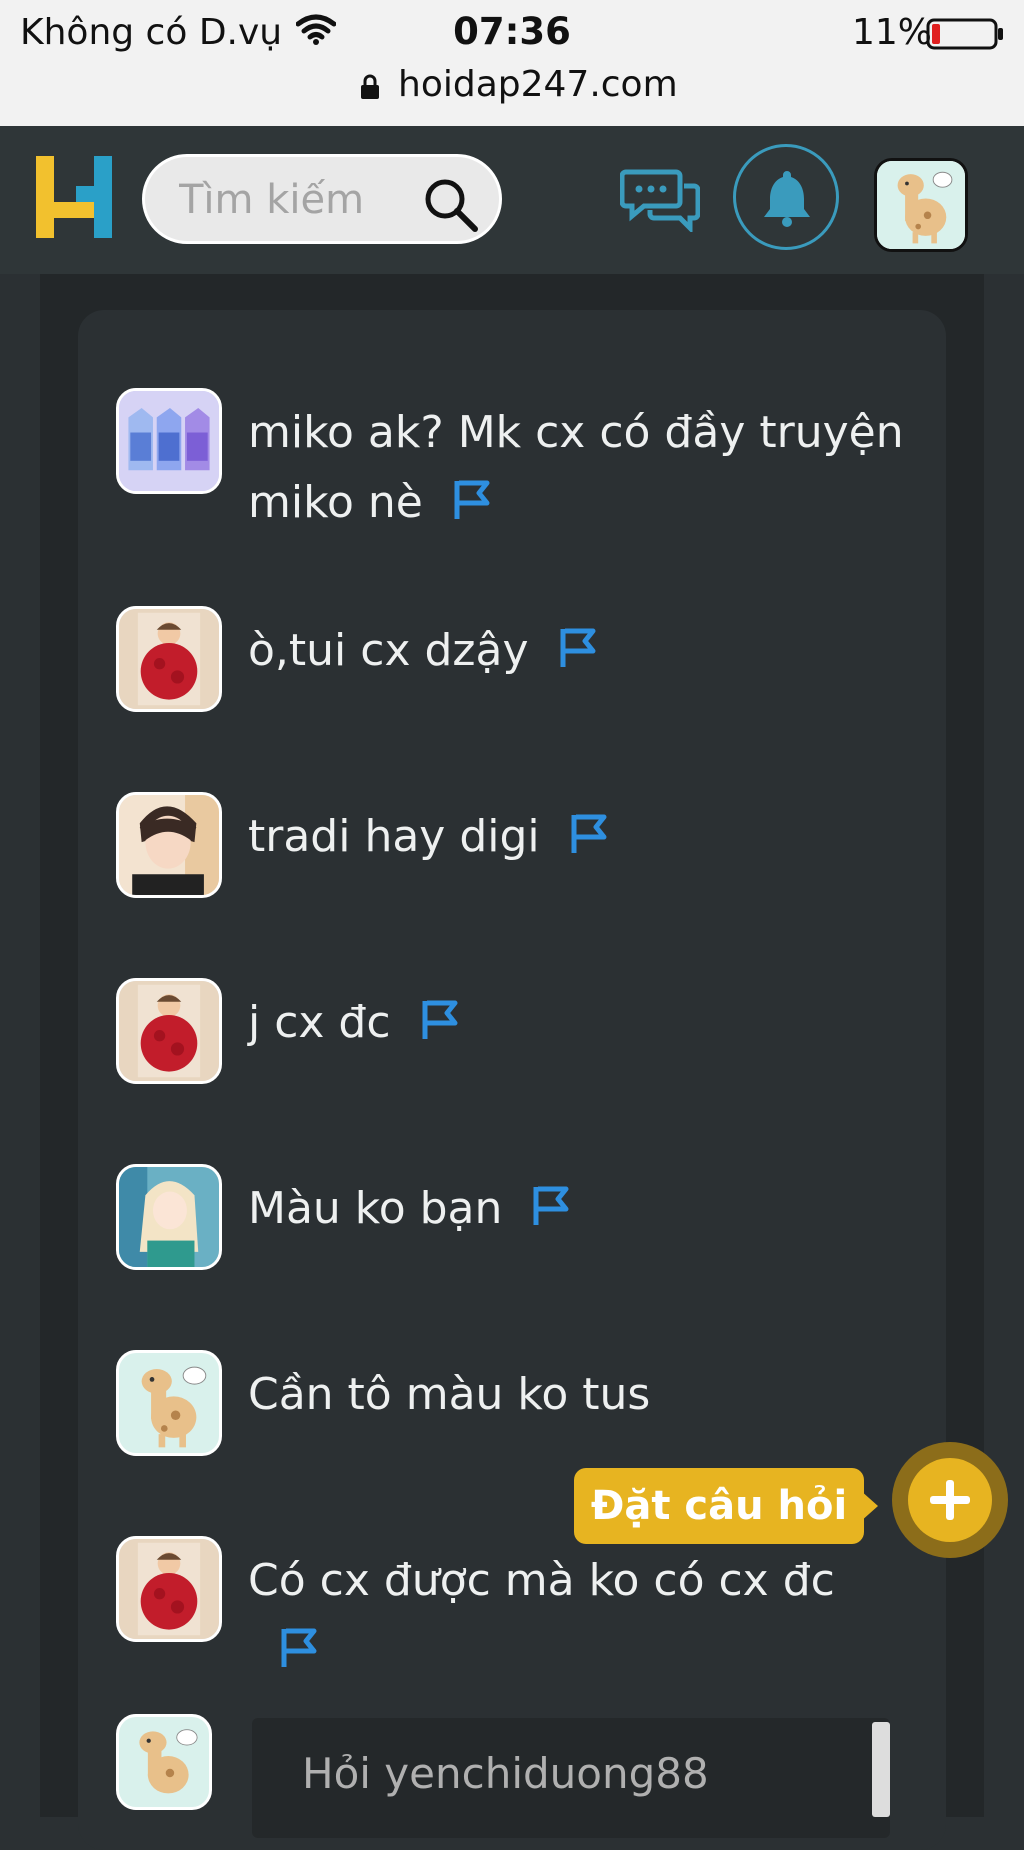 This screenshot has height=1850, width=1024. I want to click on ask-question-button-inner, so click(950, 1500).